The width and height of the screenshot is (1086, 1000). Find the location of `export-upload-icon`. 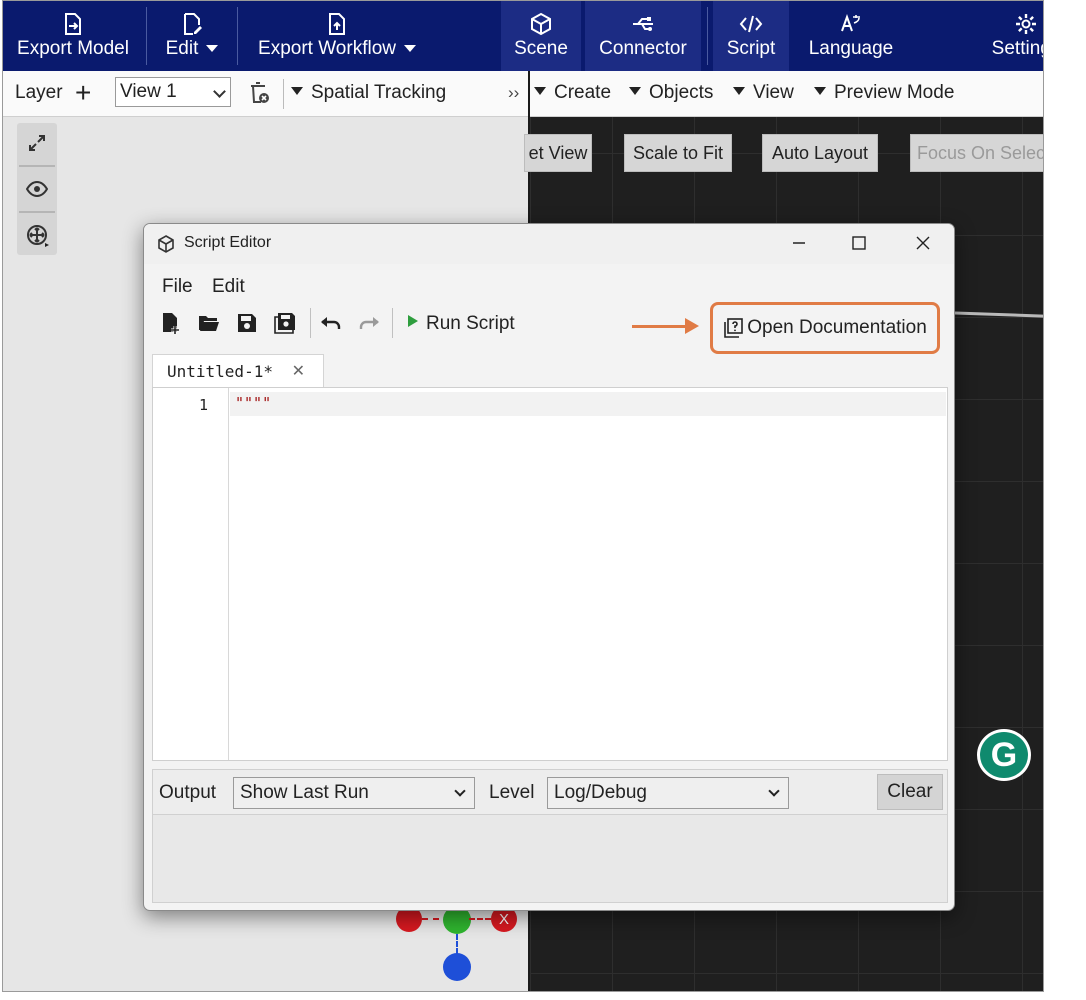

export-upload-icon is located at coordinates (337, 24).